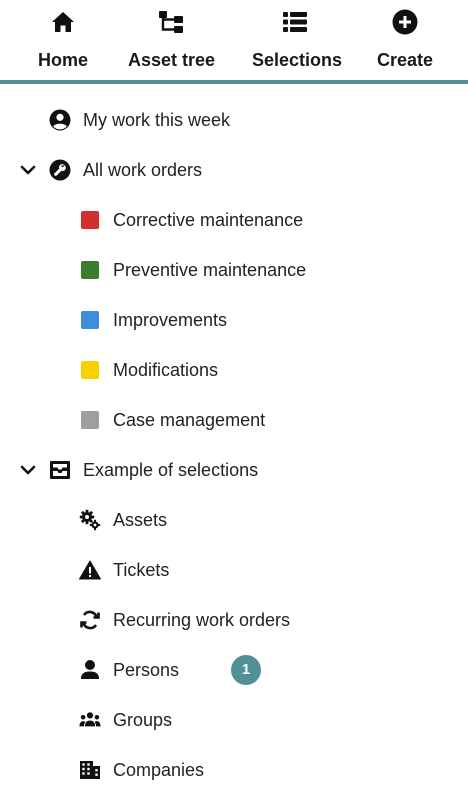  Describe the element at coordinates (166, 370) in the screenshot. I see `menu-item-label: Modifications` at that location.